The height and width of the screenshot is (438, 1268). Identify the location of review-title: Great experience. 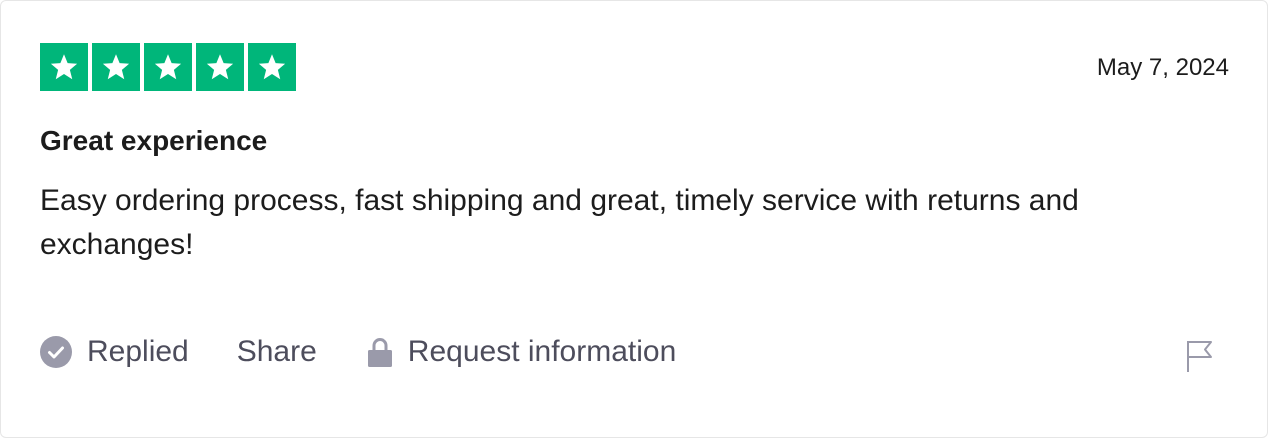
(154, 140).